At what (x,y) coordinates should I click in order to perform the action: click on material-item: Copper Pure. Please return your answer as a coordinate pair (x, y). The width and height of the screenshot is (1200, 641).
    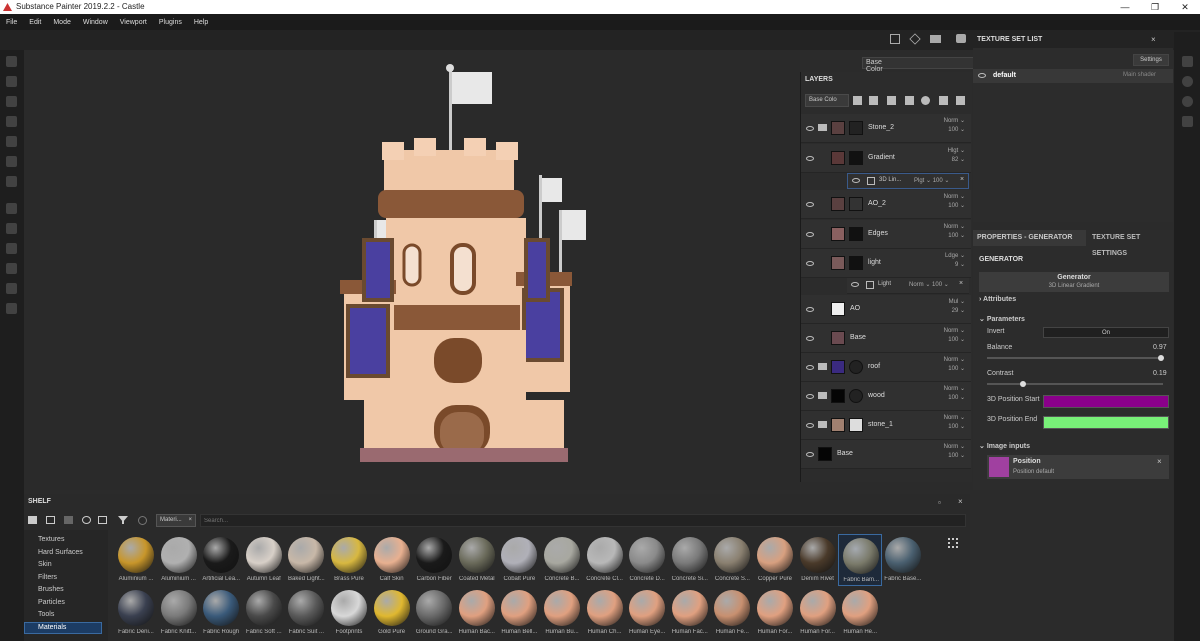
    Looking at the image, I should click on (775, 560).